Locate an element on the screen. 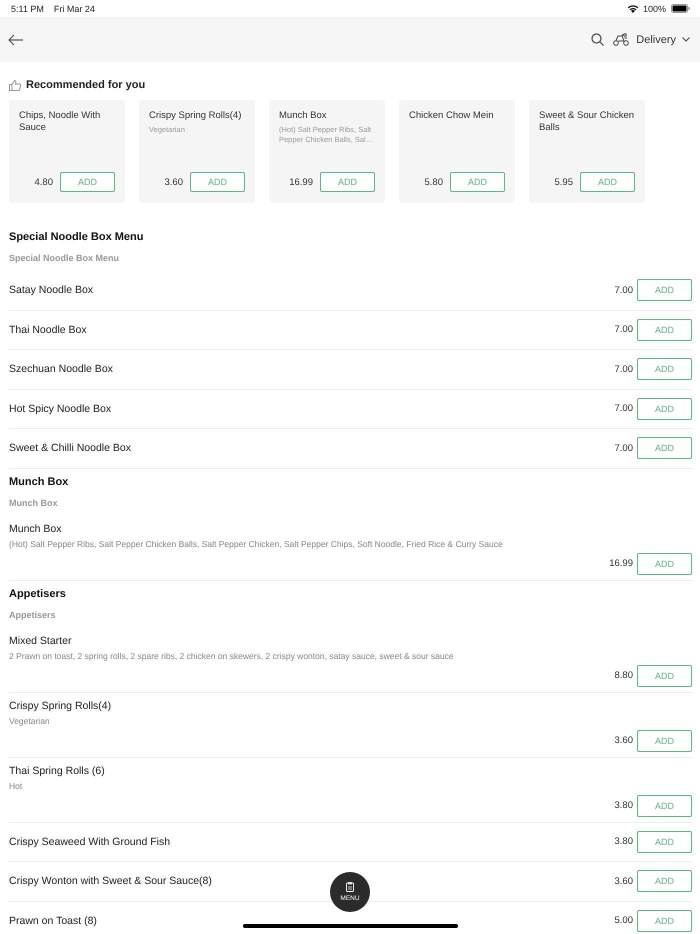  delivery-dropdown: Delivery is located at coordinates (663, 40).